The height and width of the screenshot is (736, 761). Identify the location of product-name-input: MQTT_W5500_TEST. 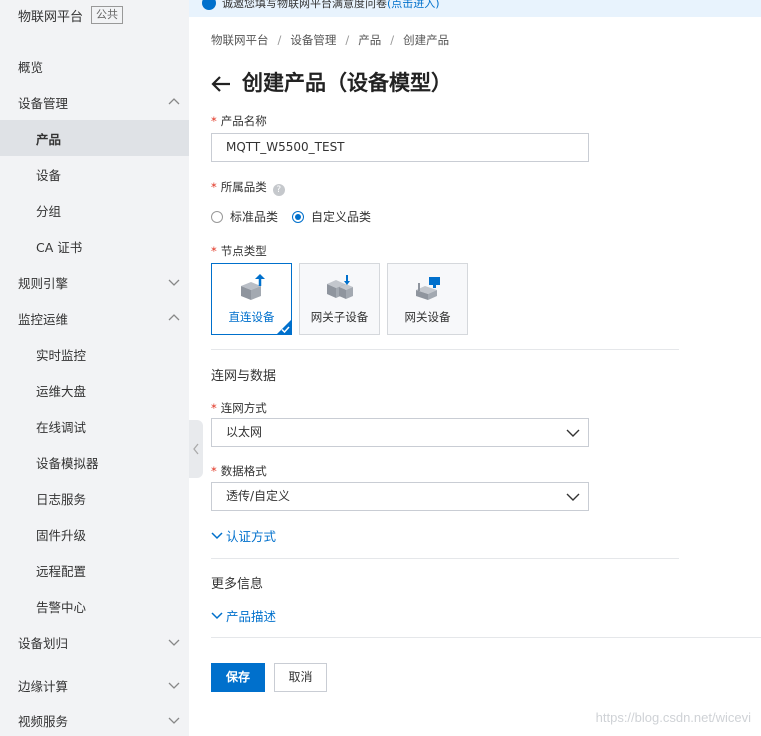
(400, 147).